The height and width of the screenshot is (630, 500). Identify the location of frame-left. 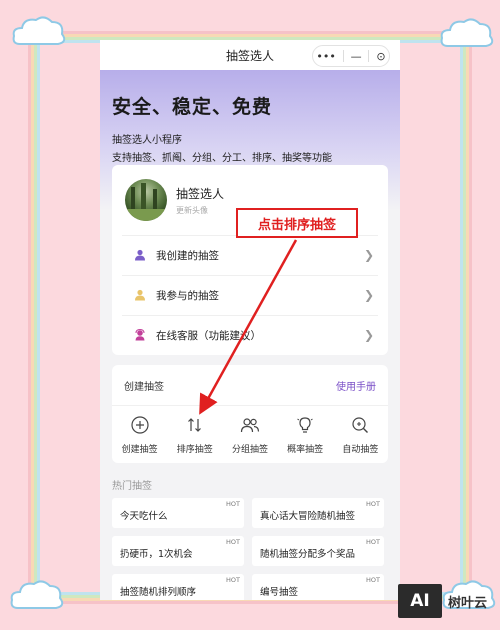
(34, 318).